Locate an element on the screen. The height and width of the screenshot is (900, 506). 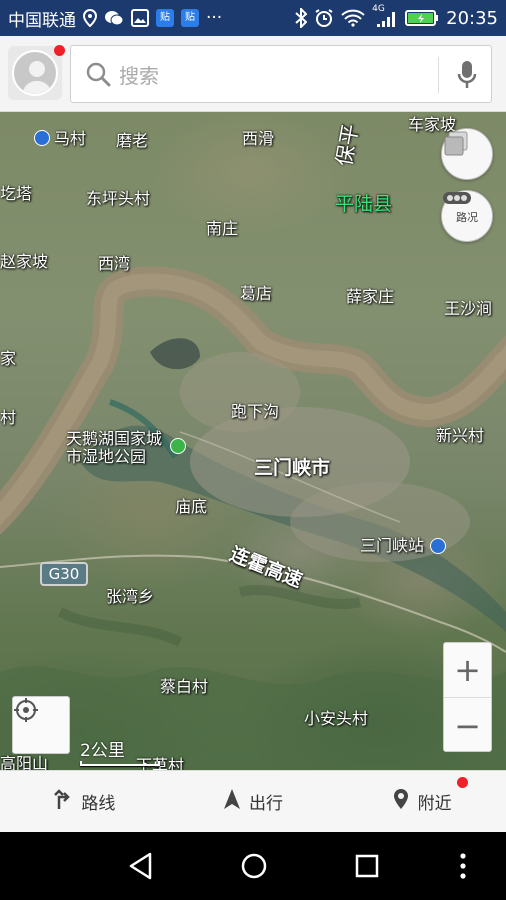
map-label: 王沙涧 is located at coordinates (468, 309).